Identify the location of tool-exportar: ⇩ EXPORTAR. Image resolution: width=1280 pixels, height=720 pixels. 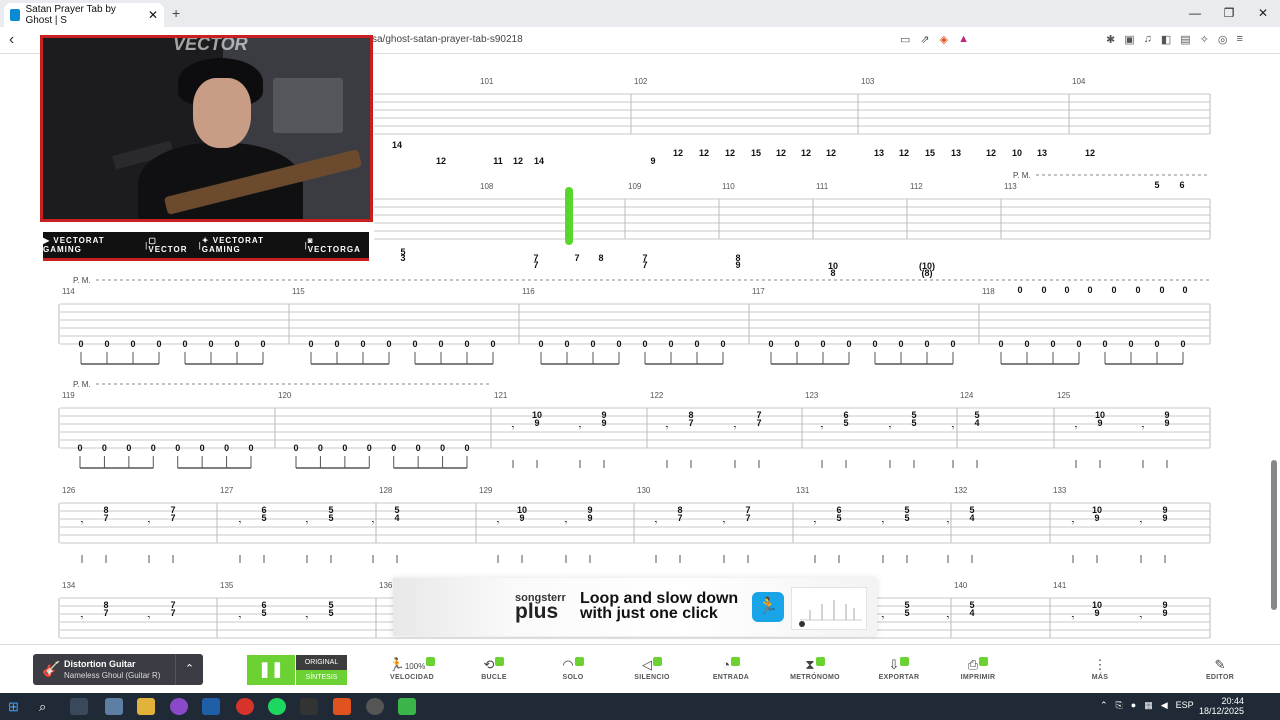
(899, 669).